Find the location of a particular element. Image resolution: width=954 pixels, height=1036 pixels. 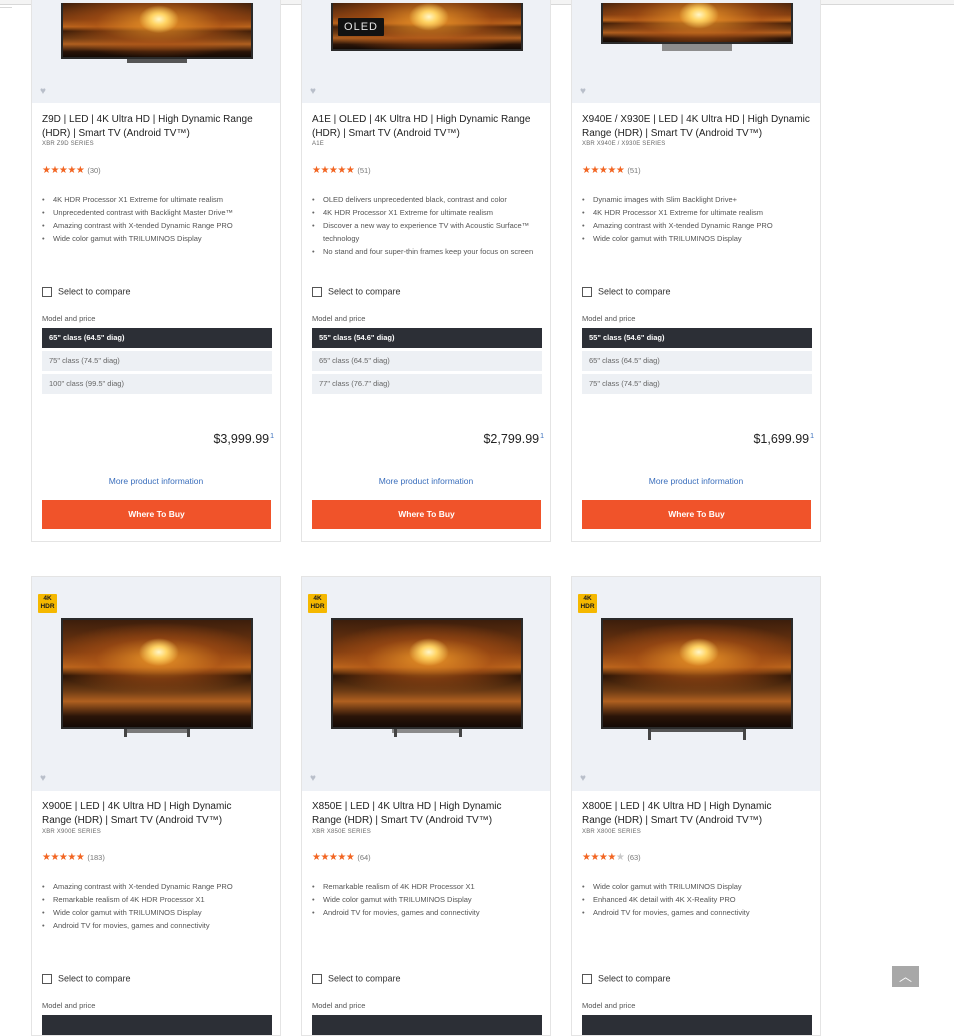

size-option-selected: 65" class (64.5" diag) is located at coordinates (157, 338).